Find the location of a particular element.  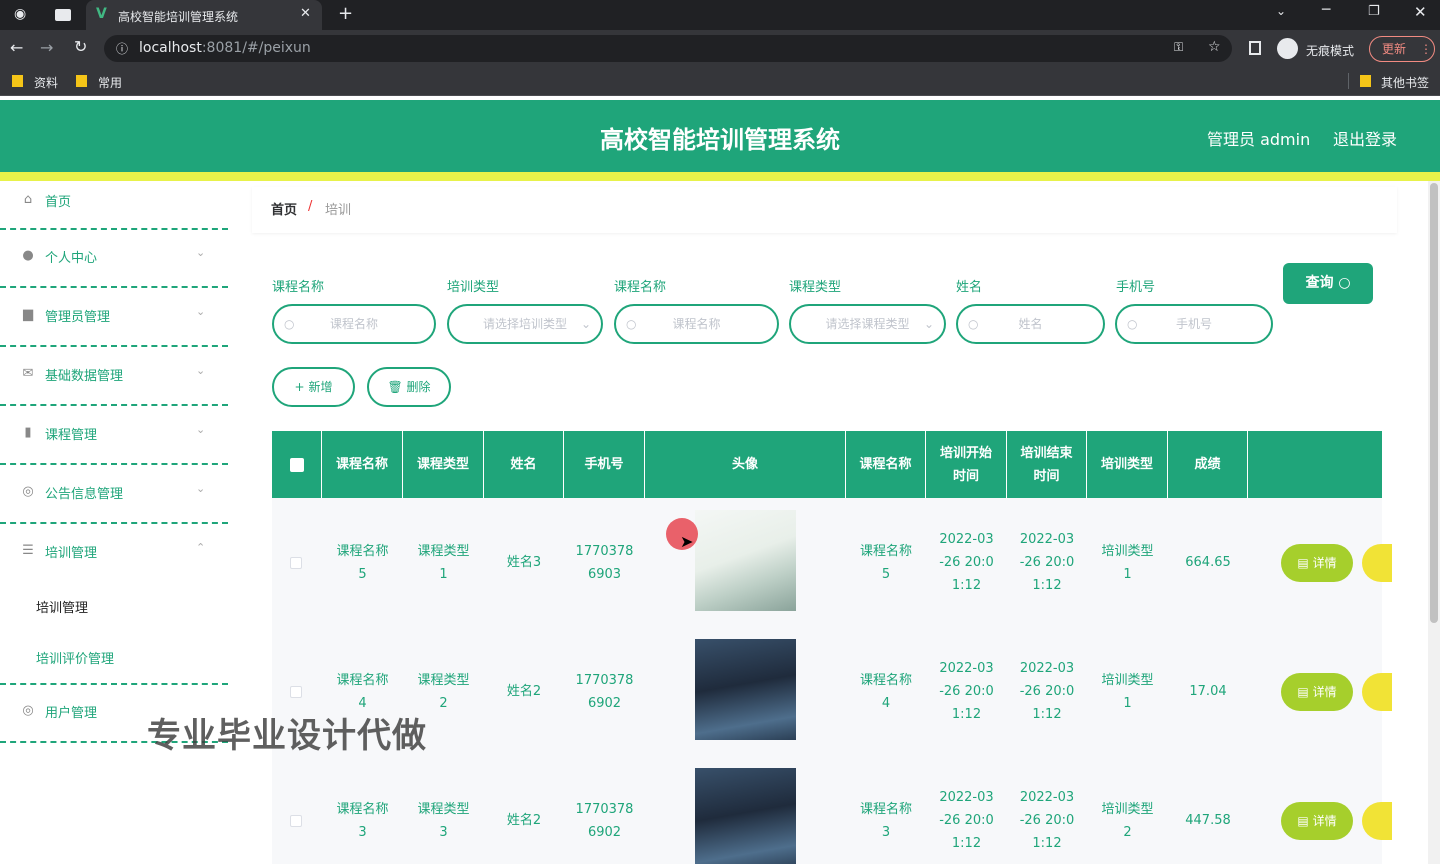

sidebar-toggle-icon is located at coordinates (1255, 48).